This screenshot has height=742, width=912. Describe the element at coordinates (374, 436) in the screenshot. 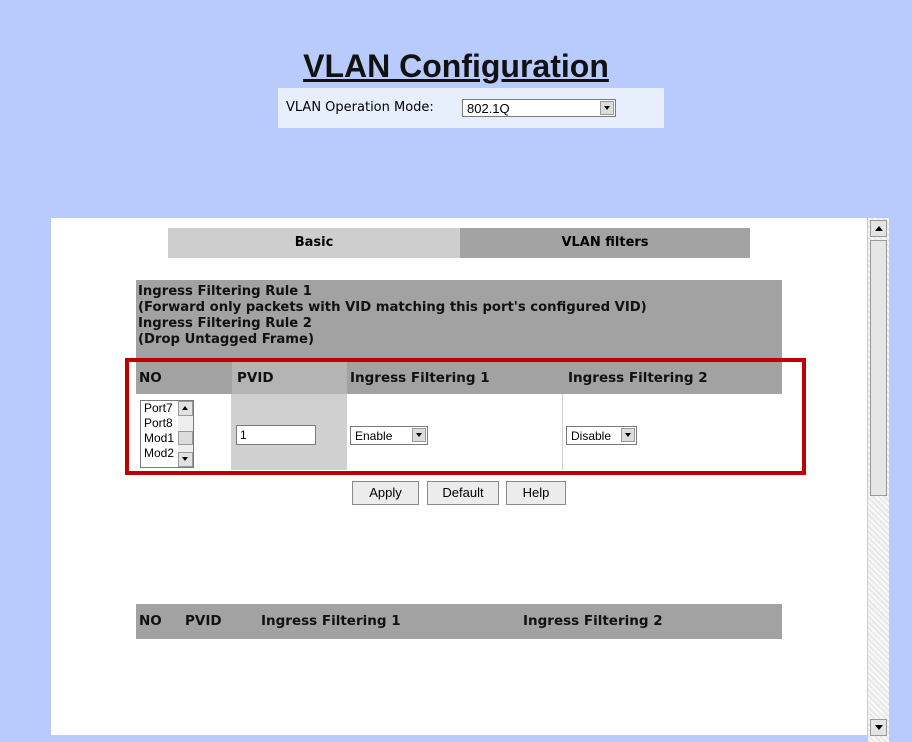

I see `ingress-filtering-1-value: Enable` at that location.